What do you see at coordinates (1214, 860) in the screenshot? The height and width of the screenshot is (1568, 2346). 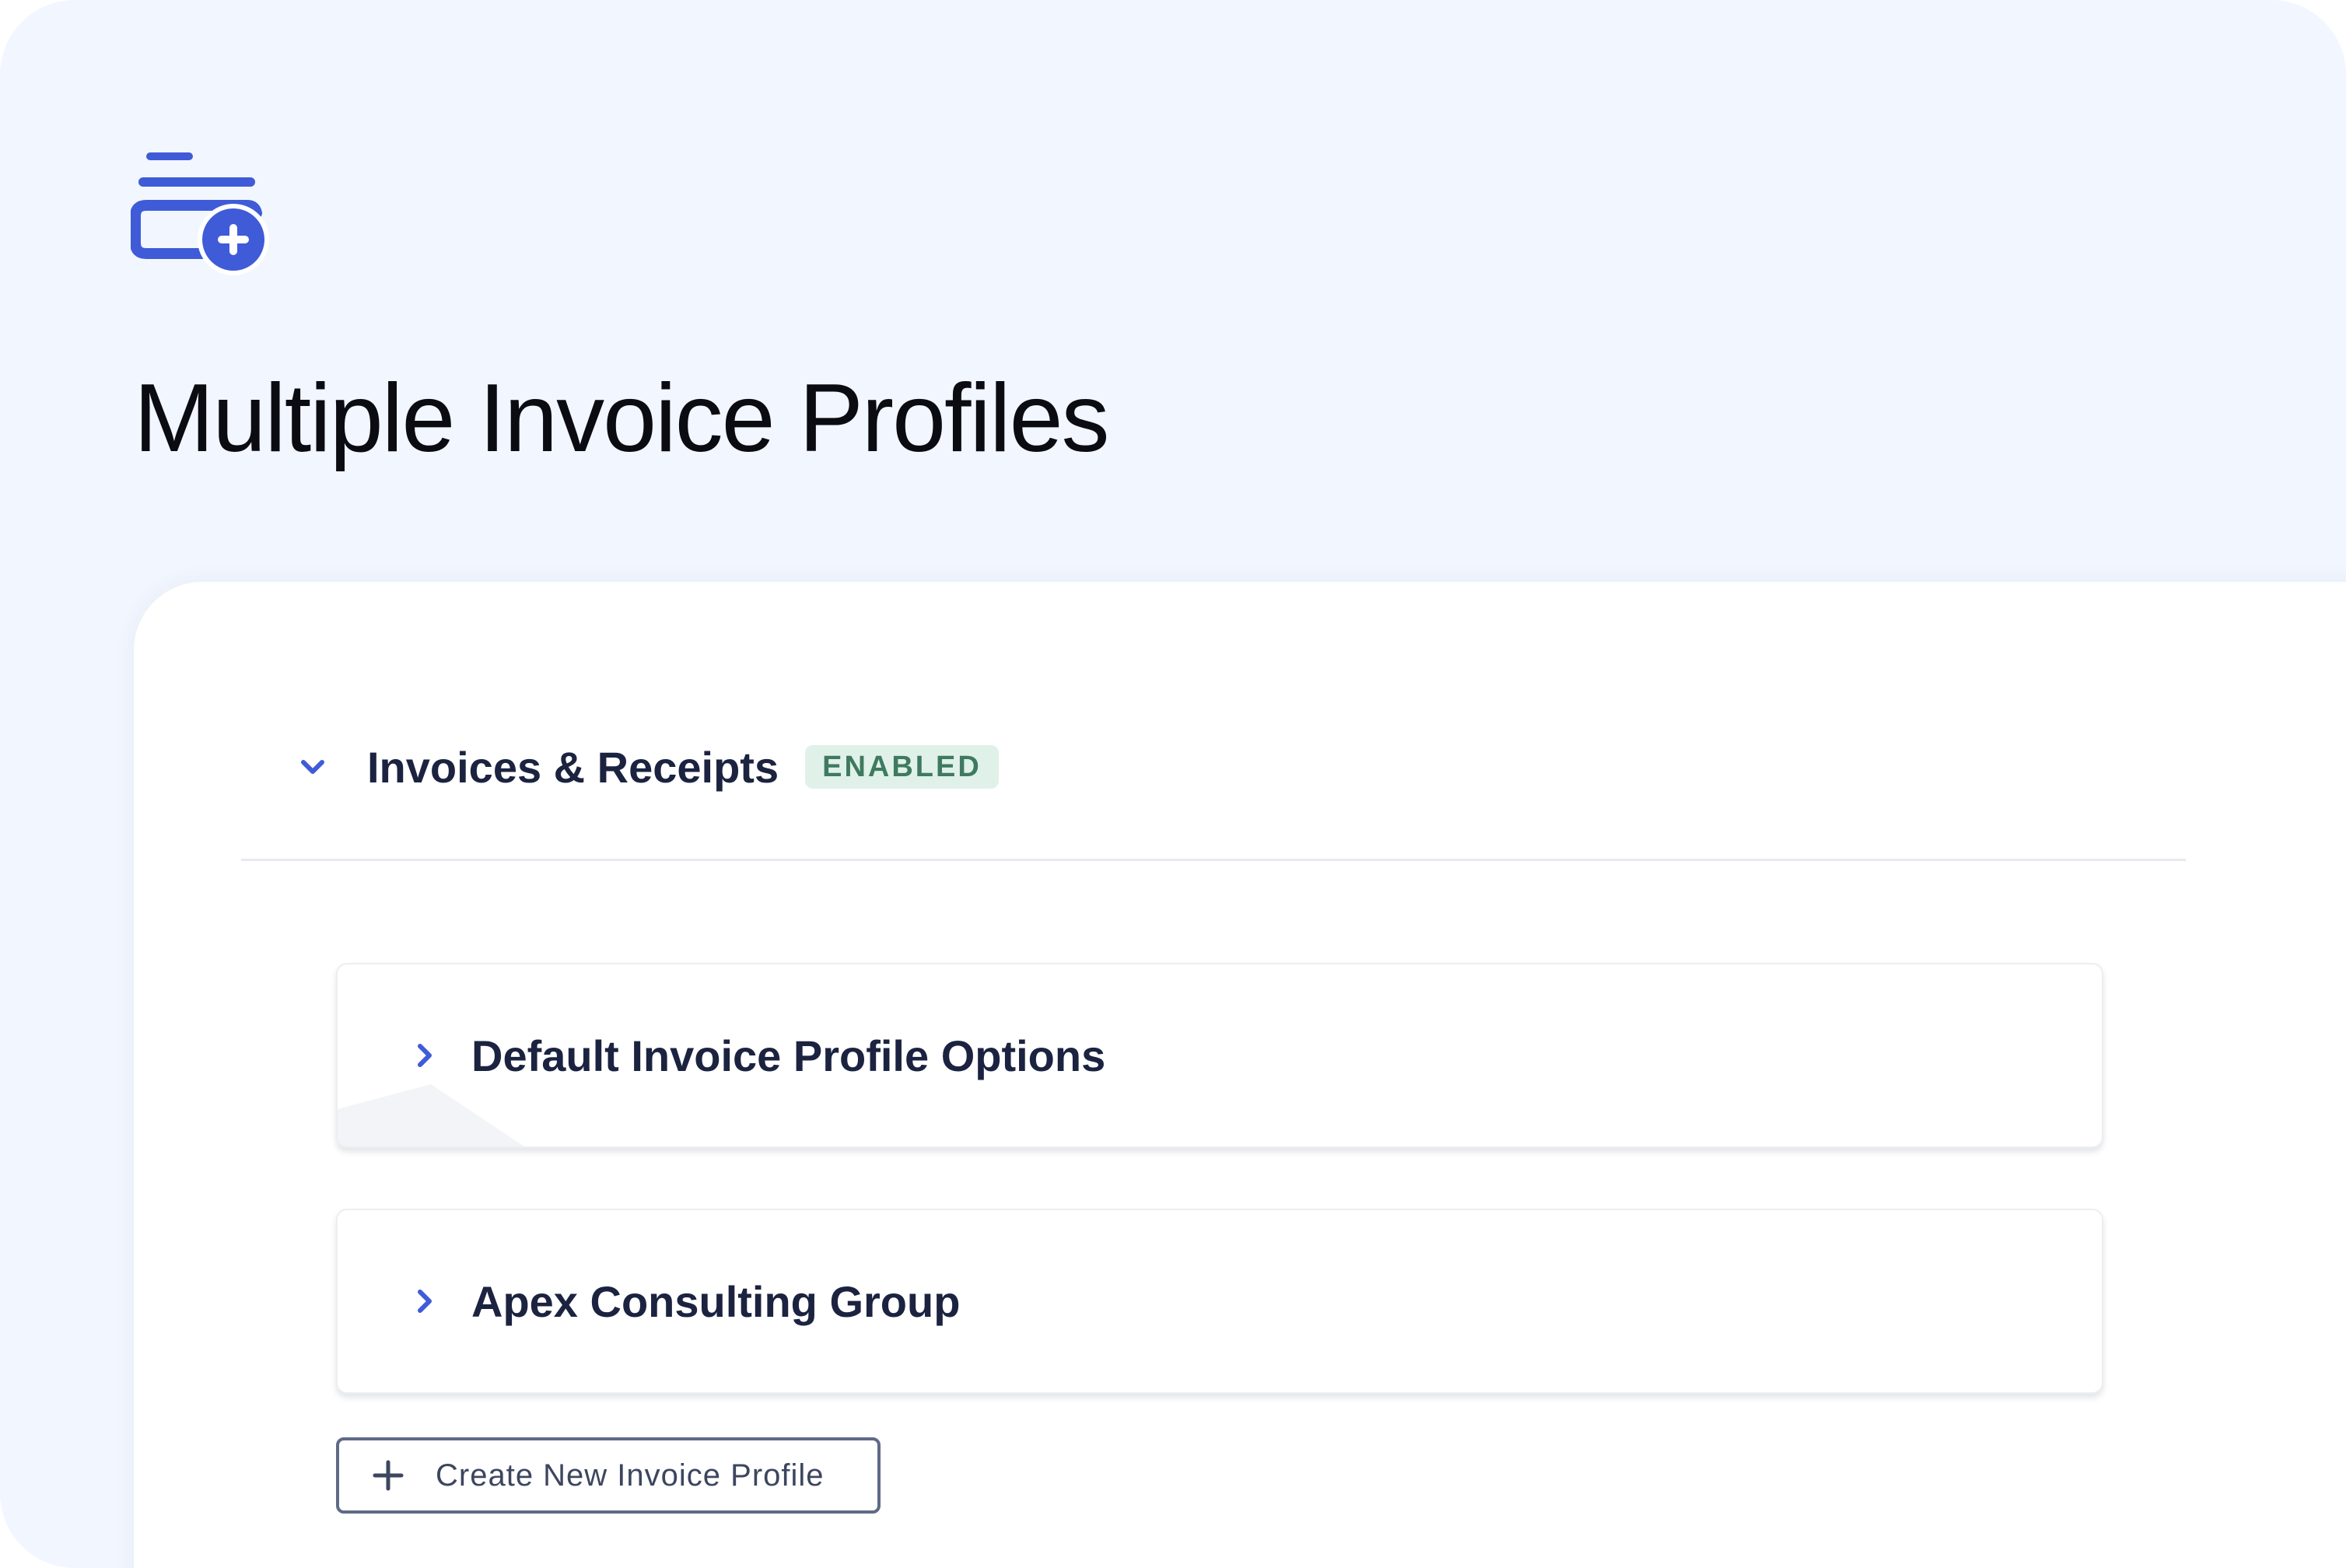 I see `section-divider` at bounding box center [1214, 860].